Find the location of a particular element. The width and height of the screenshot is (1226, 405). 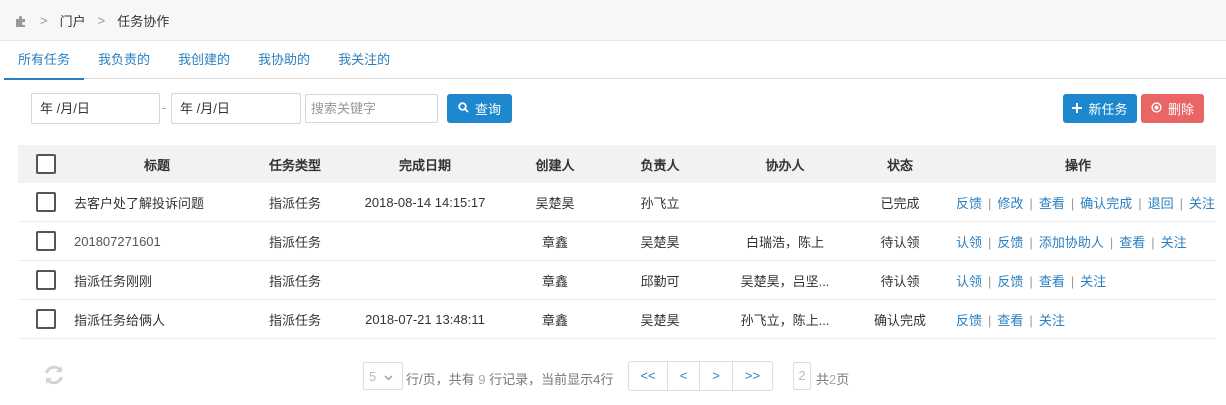

pager-summary: 行/页，共有 9 行记录，当前显示4行 is located at coordinates (509, 378).